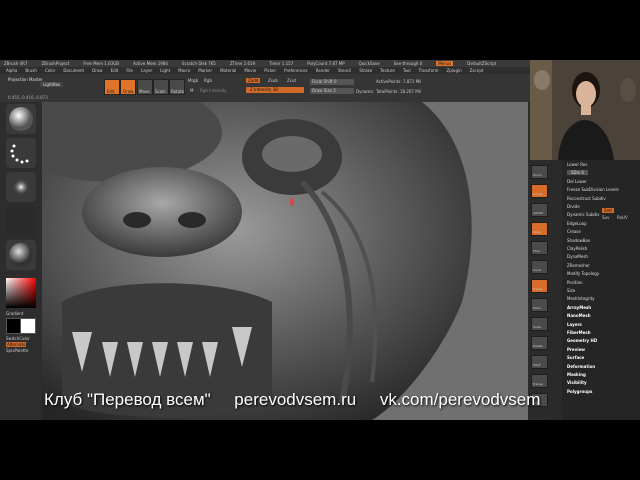  Describe the element at coordinates (97, 70) in the screenshot. I see `menu-item-draw: Draw` at that location.